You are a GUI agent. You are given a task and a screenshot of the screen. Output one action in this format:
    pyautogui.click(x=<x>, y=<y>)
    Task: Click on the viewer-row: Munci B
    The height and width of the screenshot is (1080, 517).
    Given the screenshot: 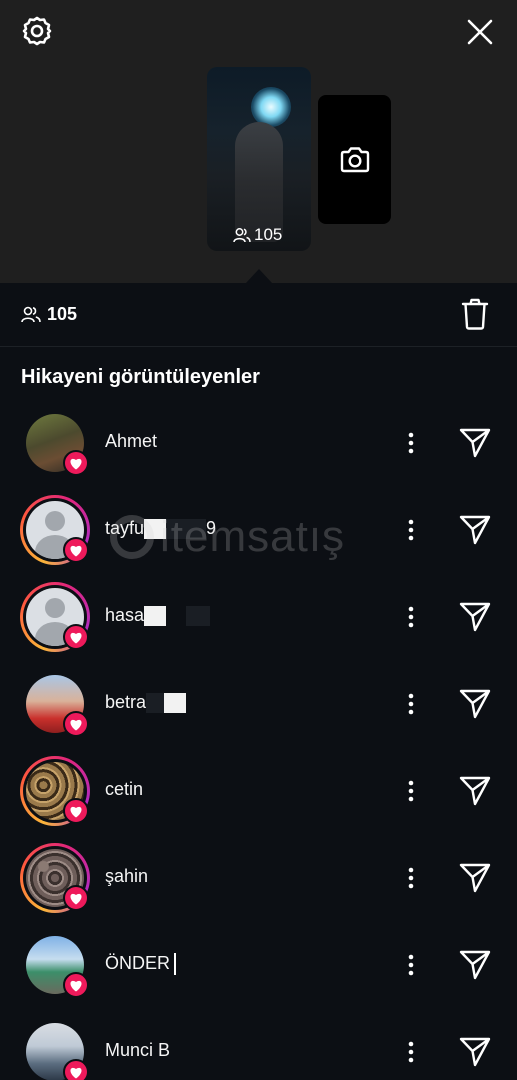 What is the action you would take?
    pyautogui.click(x=258, y=1048)
    